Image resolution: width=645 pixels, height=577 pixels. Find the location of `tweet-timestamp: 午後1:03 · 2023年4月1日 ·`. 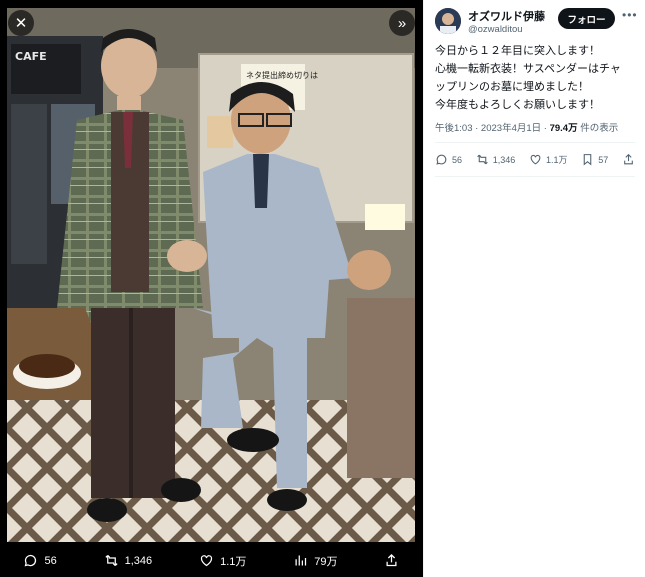

tweet-timestamp: 午後1:03 · 2023年4月1日 · is located at coordinates (492, 128).